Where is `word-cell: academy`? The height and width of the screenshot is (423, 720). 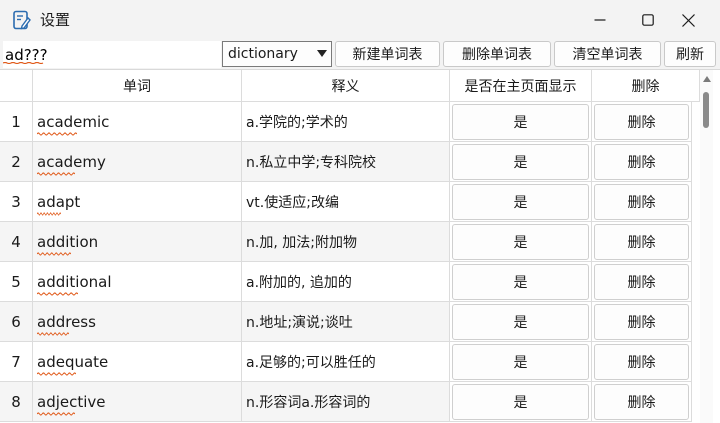
word-cell: academy is located at coordinates (137, 162).